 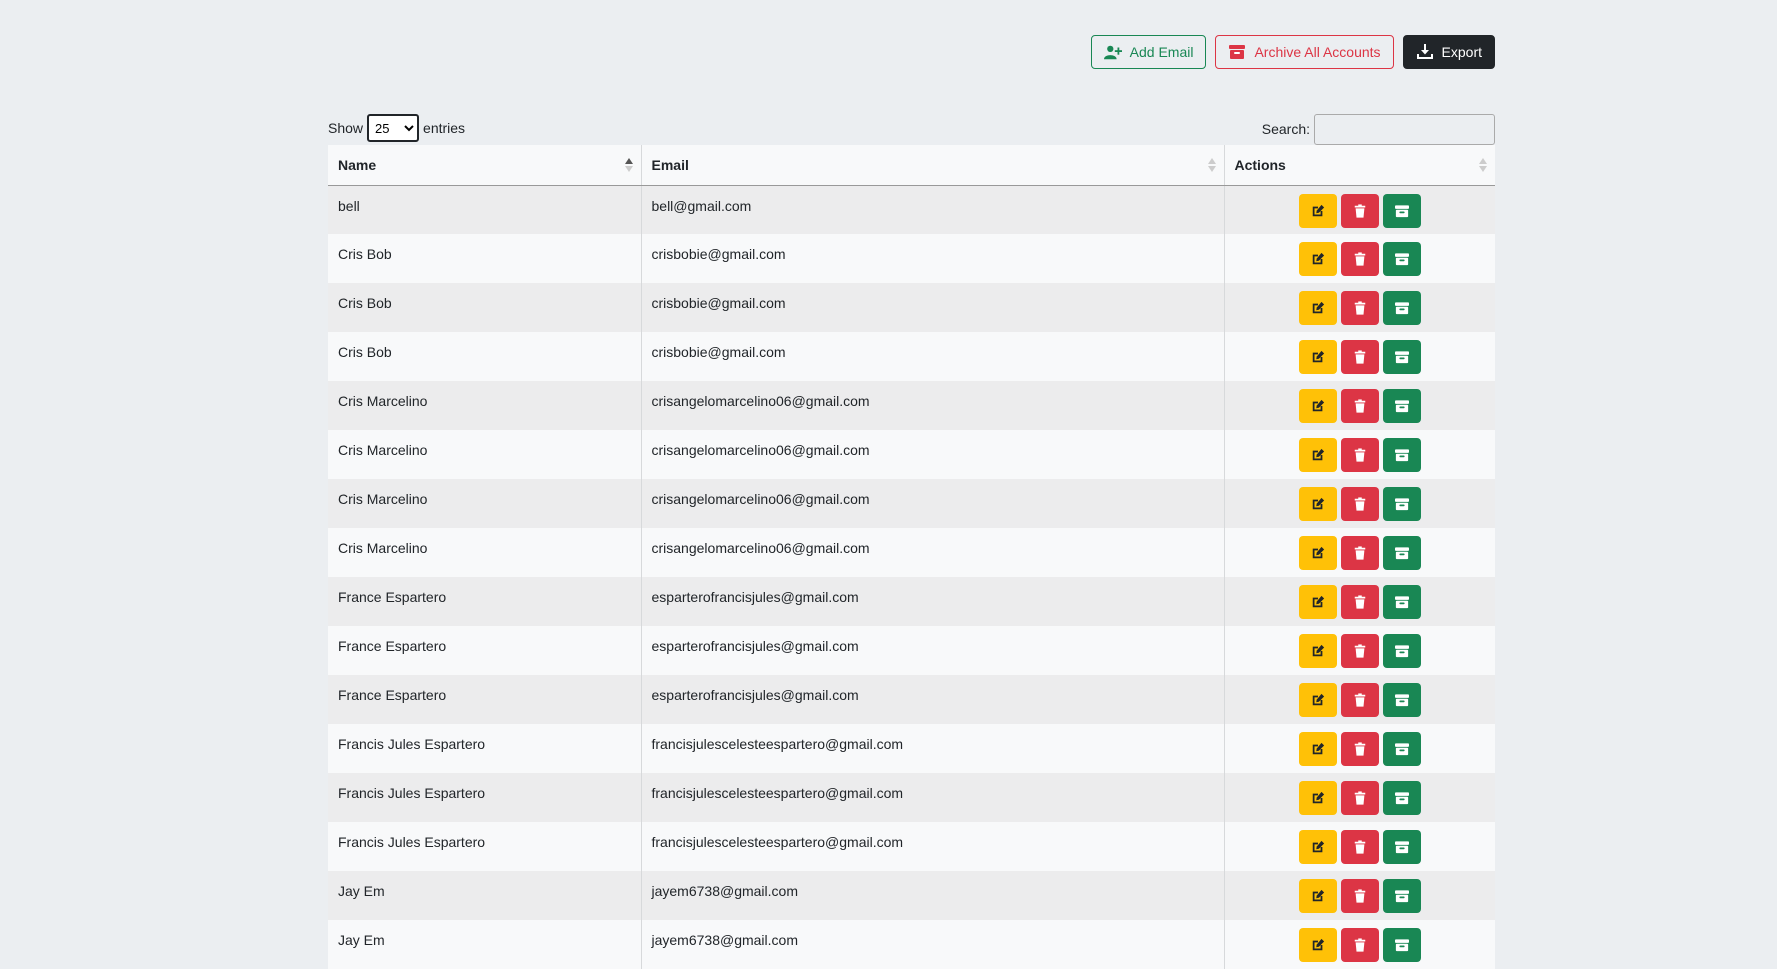 I want to click on export-label: Export, so click(x=1461, y=52).